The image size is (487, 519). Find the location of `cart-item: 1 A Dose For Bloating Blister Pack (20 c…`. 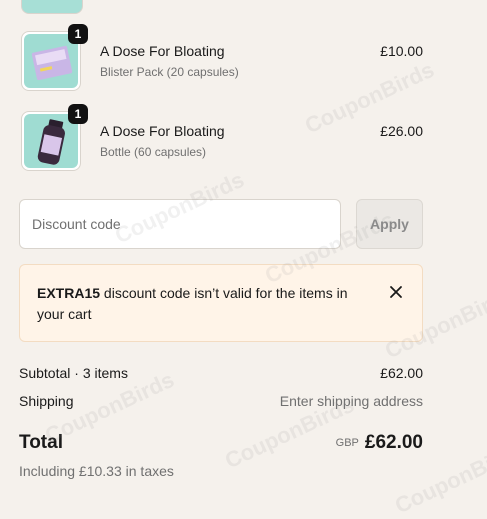

cart-item: 1 A Dose For Bloating Blister Pack (20 c… is located at coordinates (243, 59).